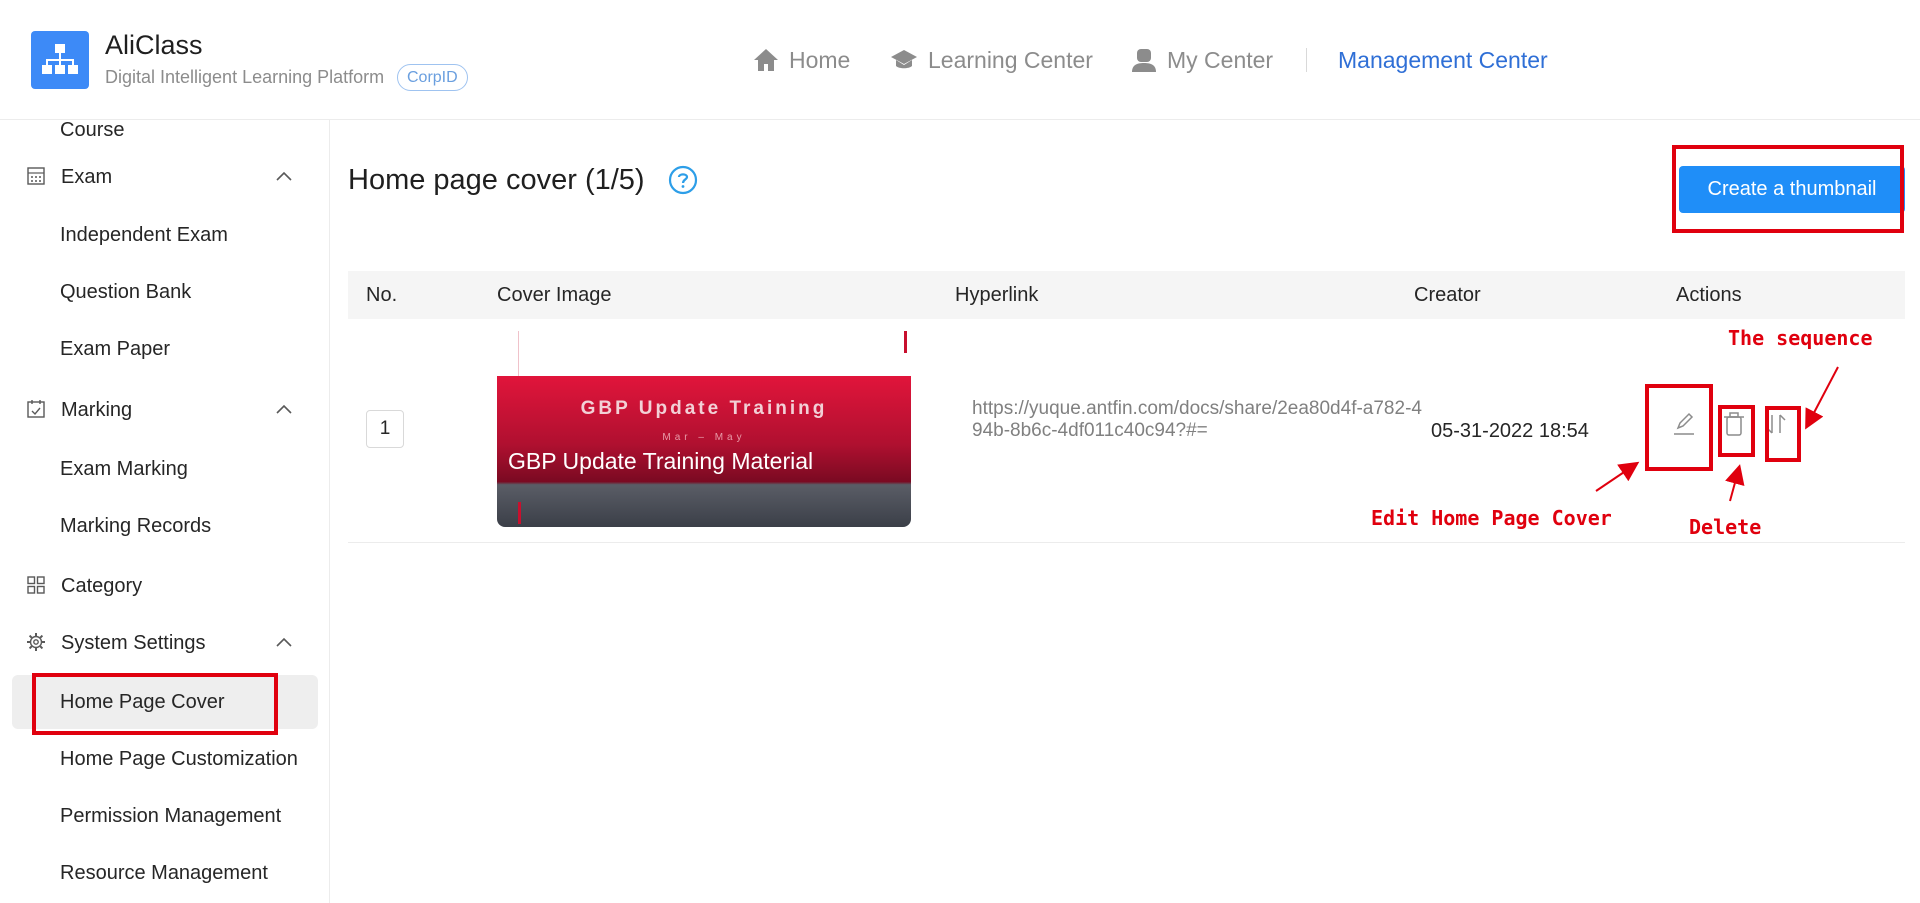  Describe the element at coordinates (1725, 527) in the screenshot. I see `annotation-delete-label: Delete` at that location.